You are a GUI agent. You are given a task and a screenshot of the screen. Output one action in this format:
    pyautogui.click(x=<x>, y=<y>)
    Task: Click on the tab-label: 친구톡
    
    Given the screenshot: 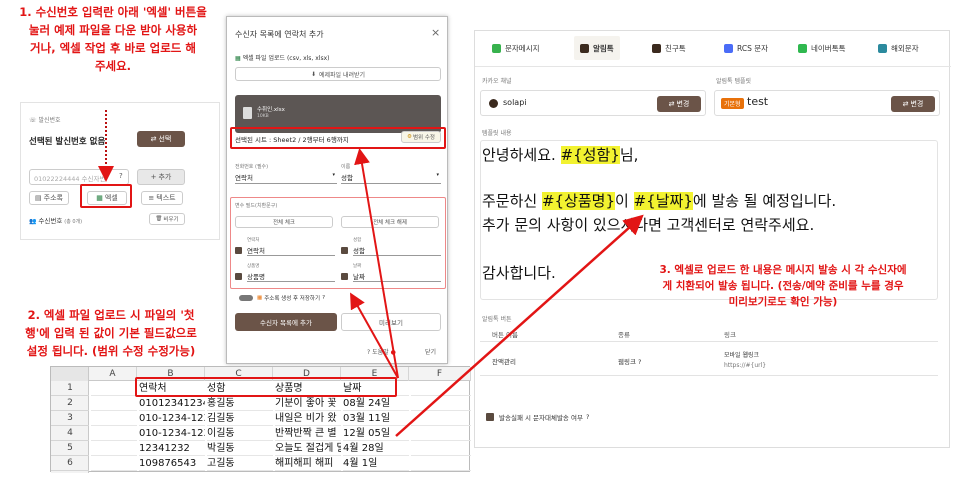 What is the action you would take?
    pyautogui.click(x=675, y=48)
    